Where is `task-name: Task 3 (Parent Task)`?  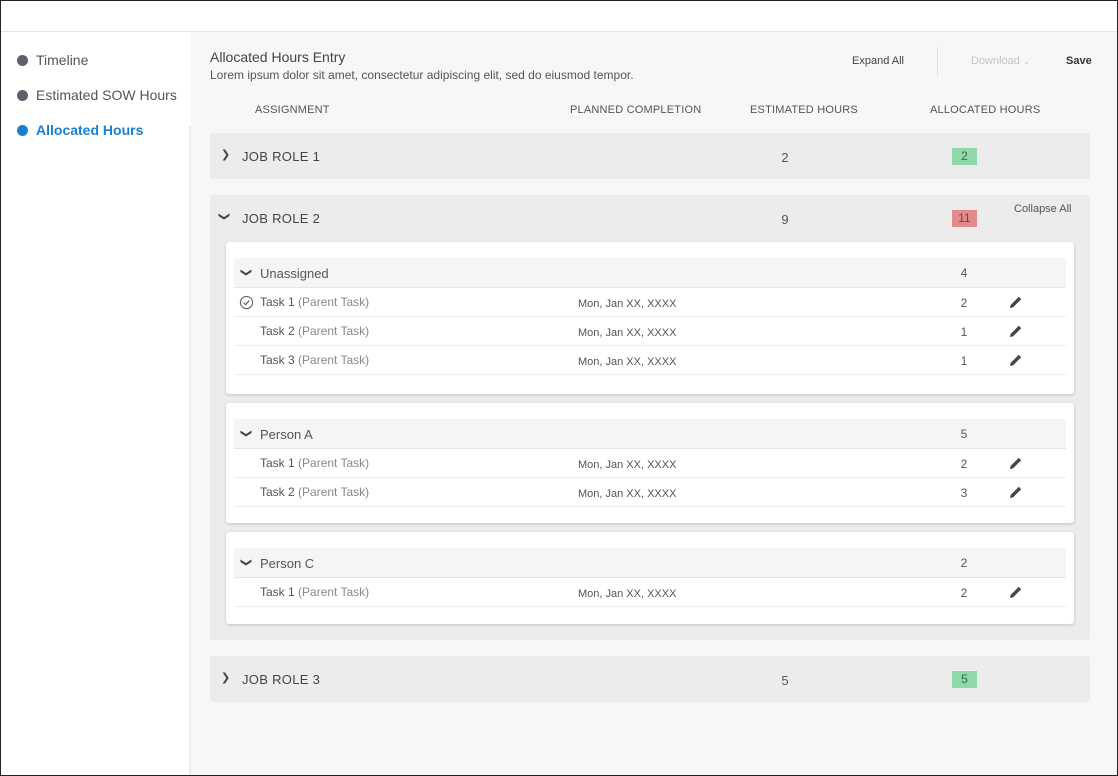
task-name: Task 3 (Parent Task) is located at coordinates (315, 360).